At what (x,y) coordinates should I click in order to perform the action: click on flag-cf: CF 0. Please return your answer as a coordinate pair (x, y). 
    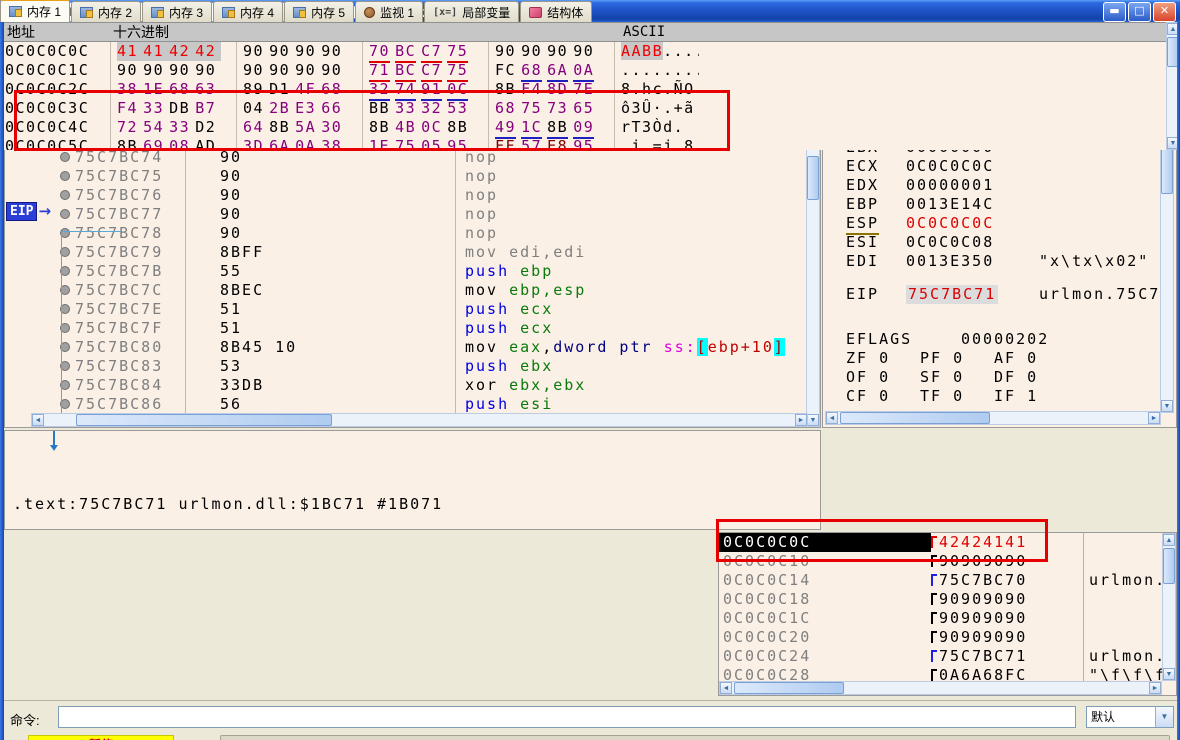
    Looking at the image, I should click on (868, 394).